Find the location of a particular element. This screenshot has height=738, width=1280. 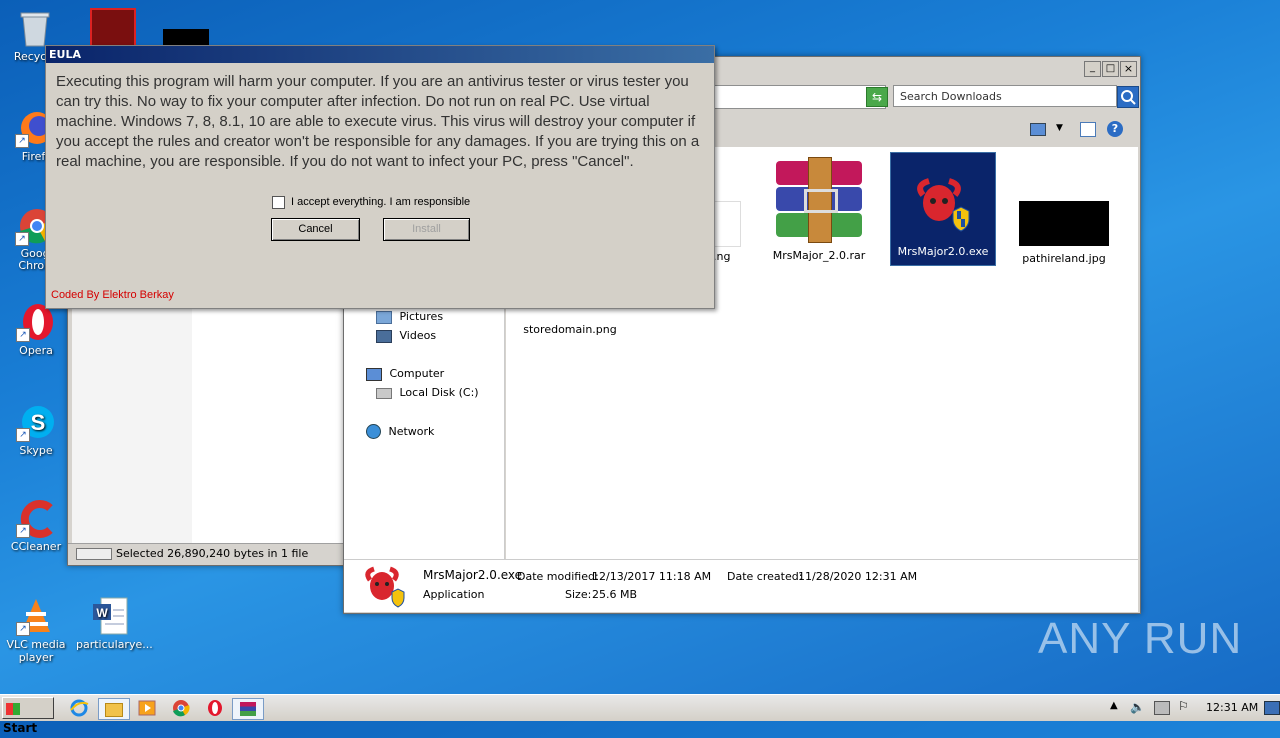

pictures-folder-icon is located at coordinates (384, 317).